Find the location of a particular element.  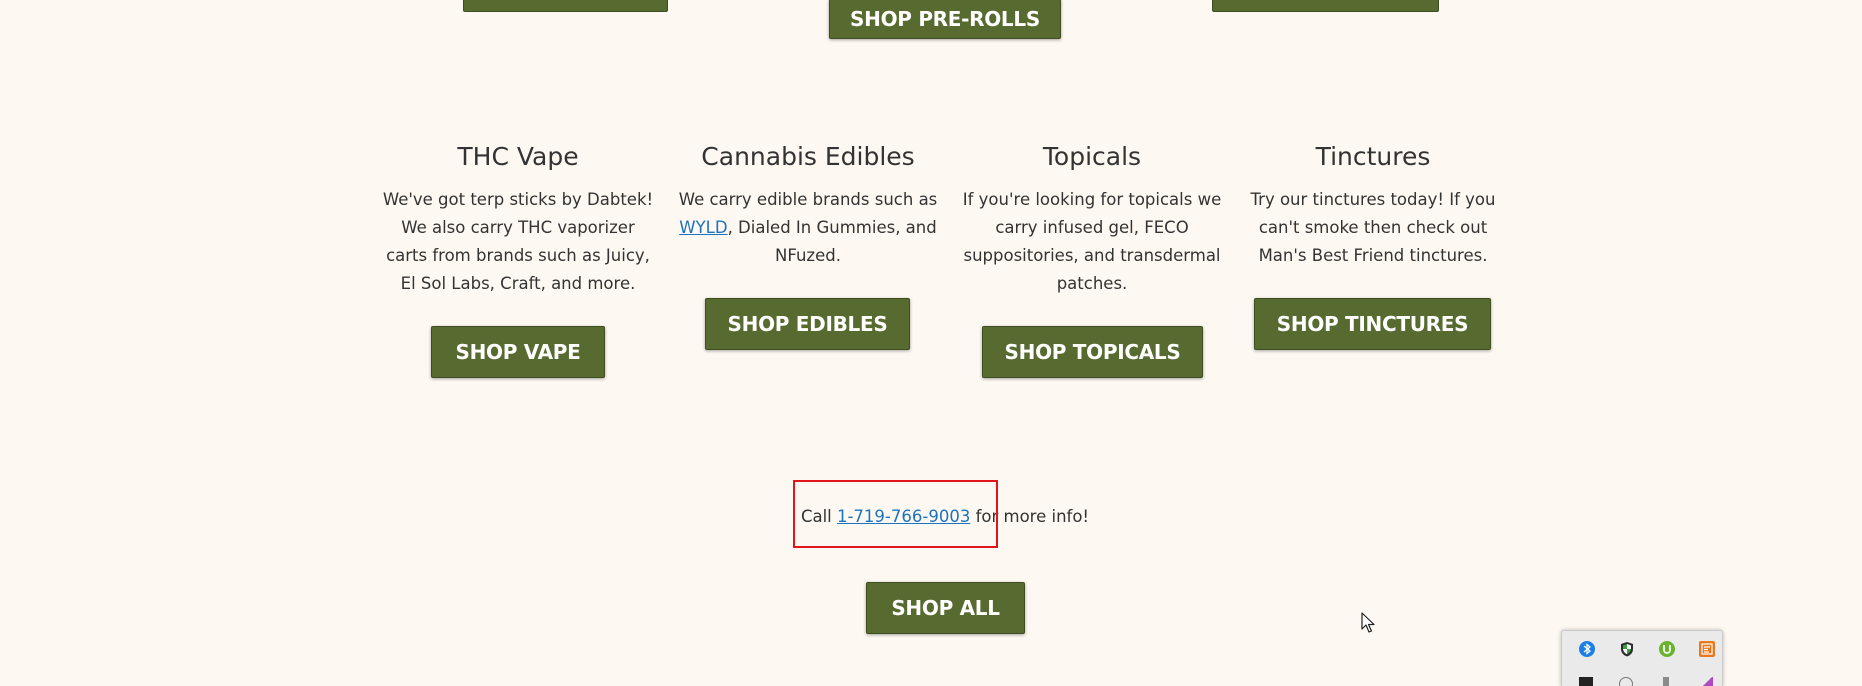

shop-edibles-button: SHOP EDIBLES is located at coordinates (807, 324).